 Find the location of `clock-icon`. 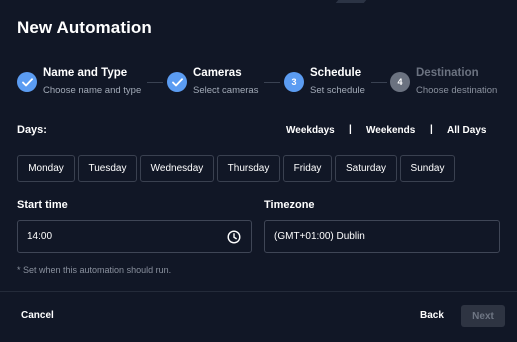

clock-icon is located at coordinates (234, 237).